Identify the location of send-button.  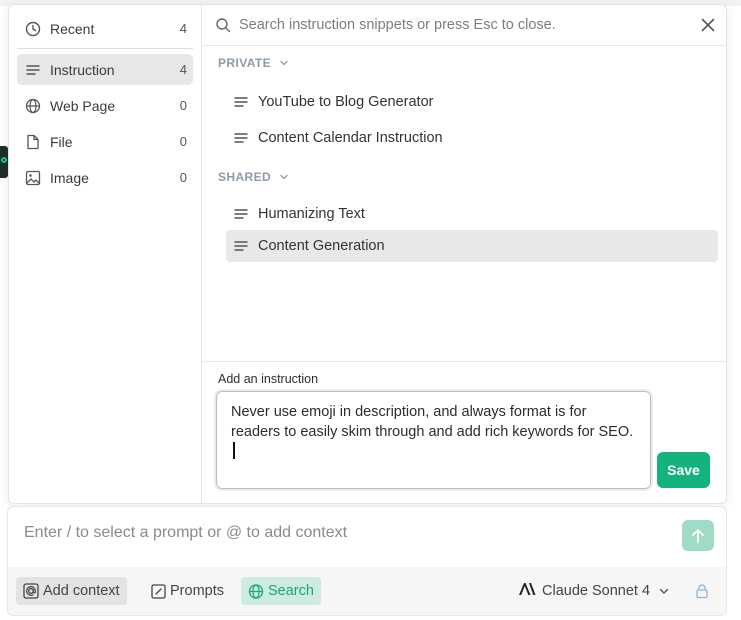
(698, 535).